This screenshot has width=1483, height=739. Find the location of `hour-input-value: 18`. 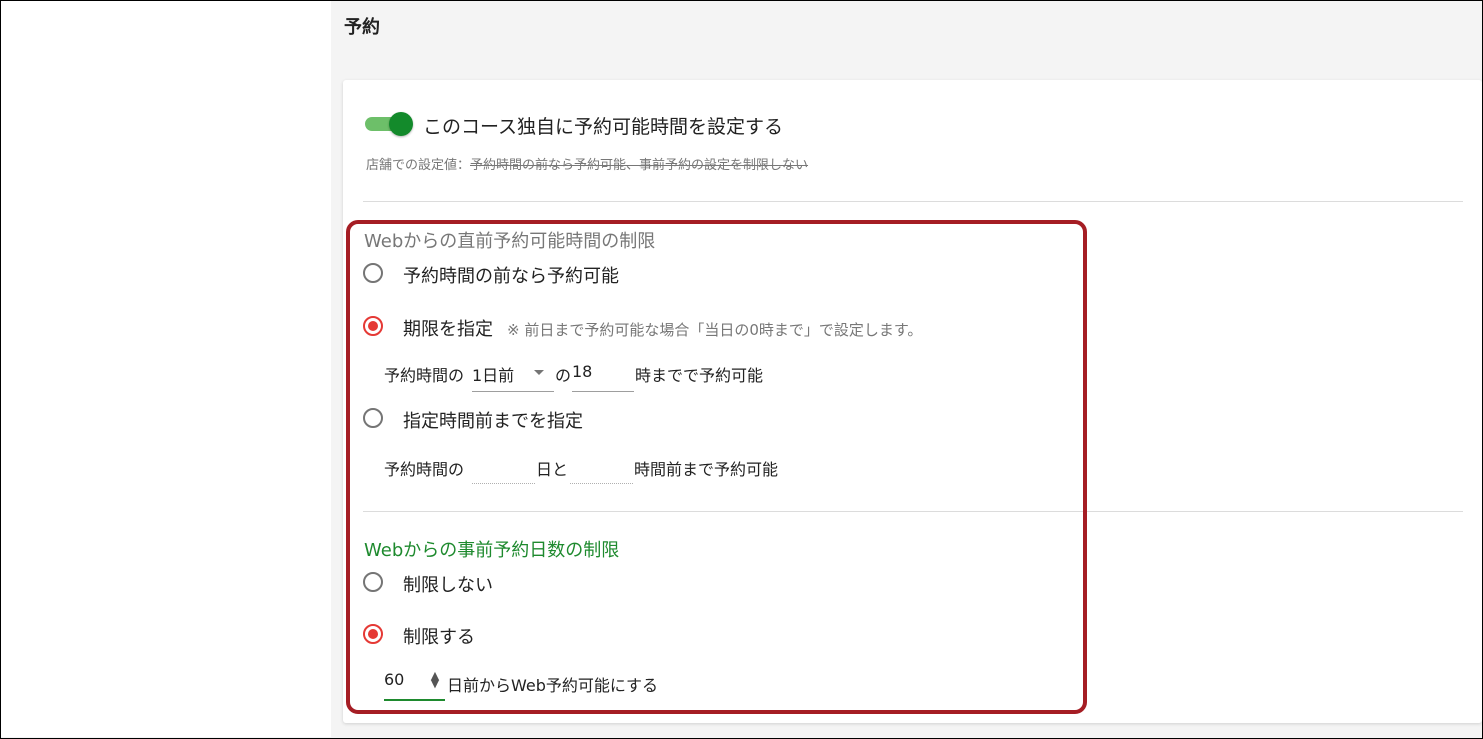

hour-input-value: 18 is located at coordinates (582, 371).